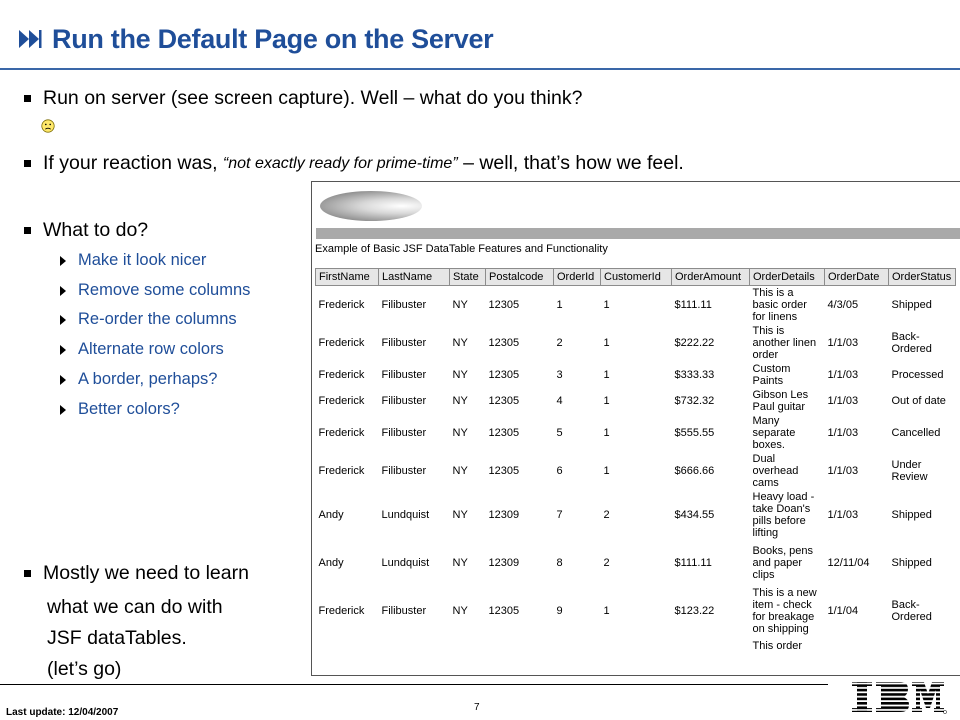 The height and width of the screenshot is (720, 960). I want to click on bullet-mostly-line2: what we can do with, so click(135, 607).